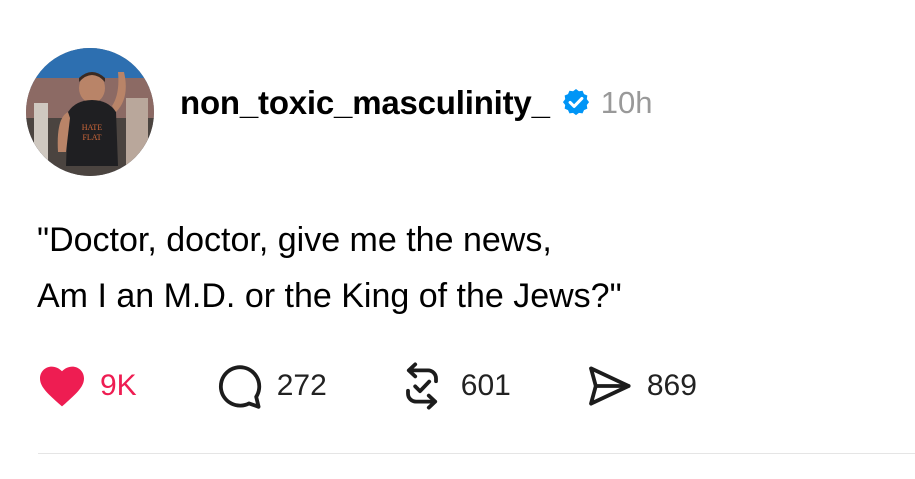 This screenshot has height=479, width=915. What do you see at coordinates (294, 240) in the screenshot?
I see `post-text-line: "Doctor, doctor, give me the news,` at bounding box center [294, 240].